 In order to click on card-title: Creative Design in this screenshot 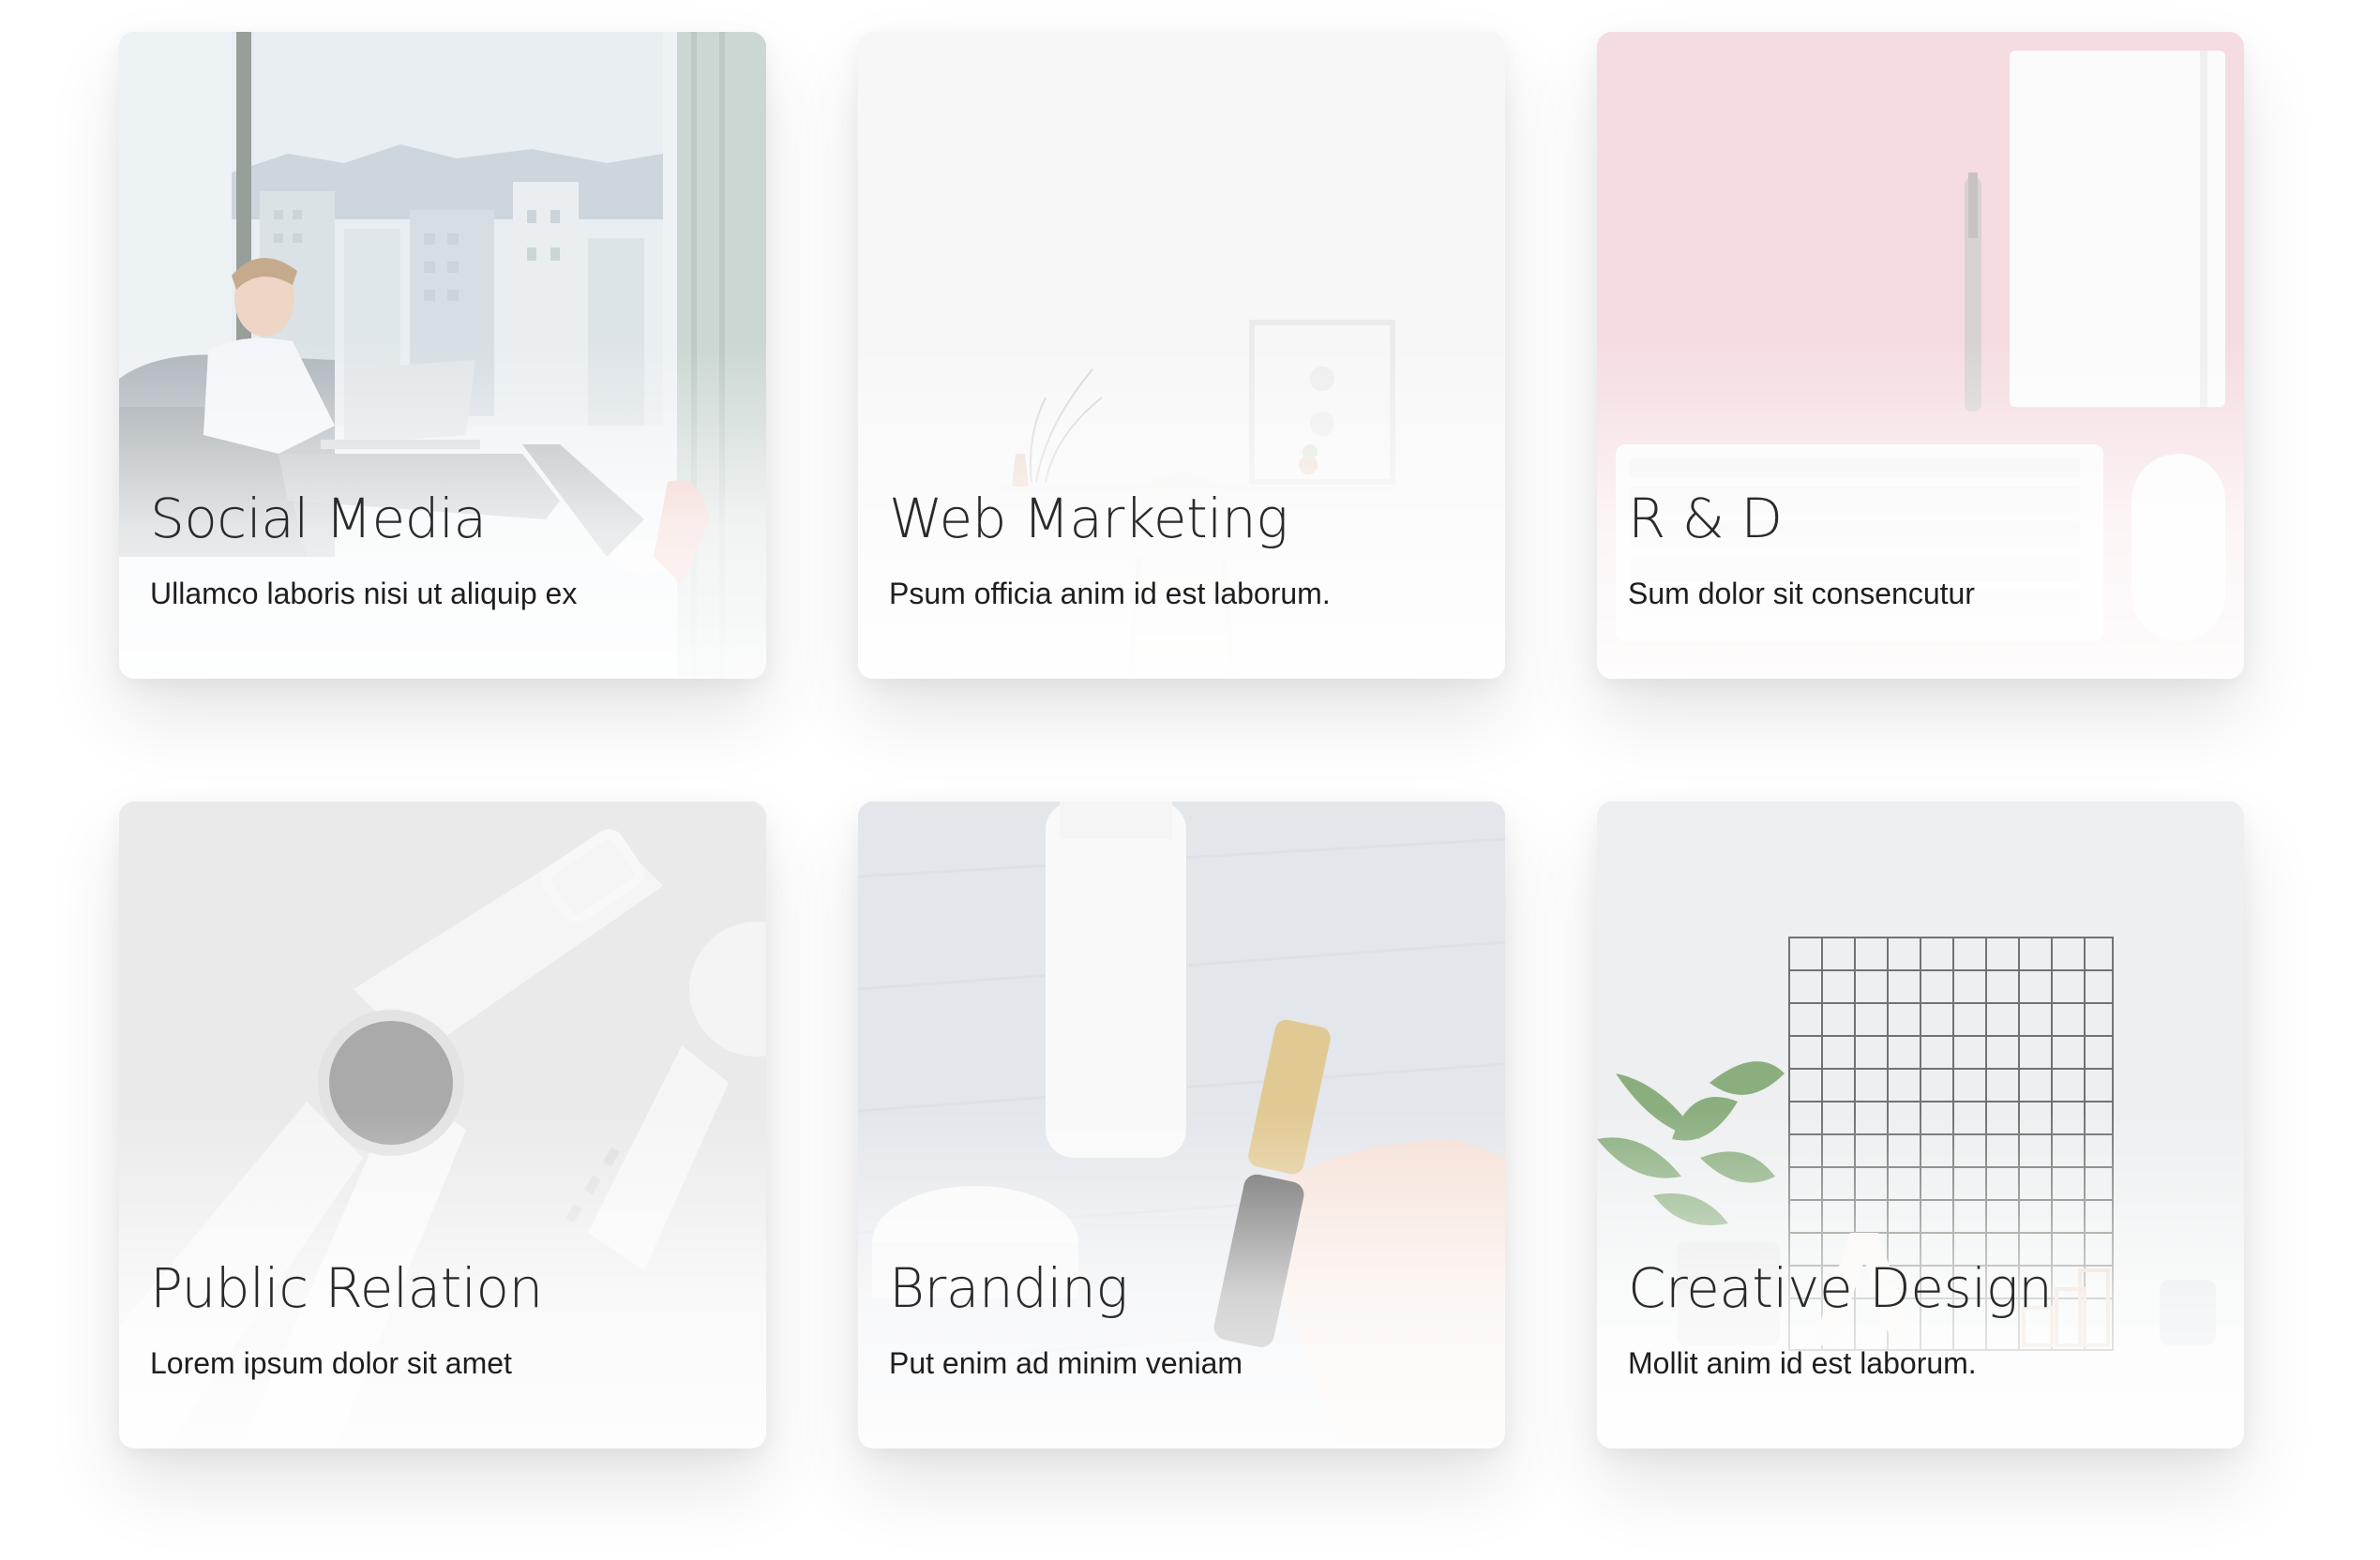, I will do `click(1840, 1288)`.